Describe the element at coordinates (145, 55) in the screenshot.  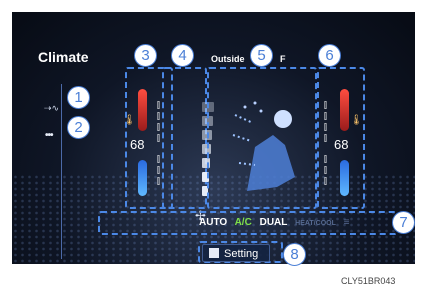
I see `callout-3: 3` at that location.